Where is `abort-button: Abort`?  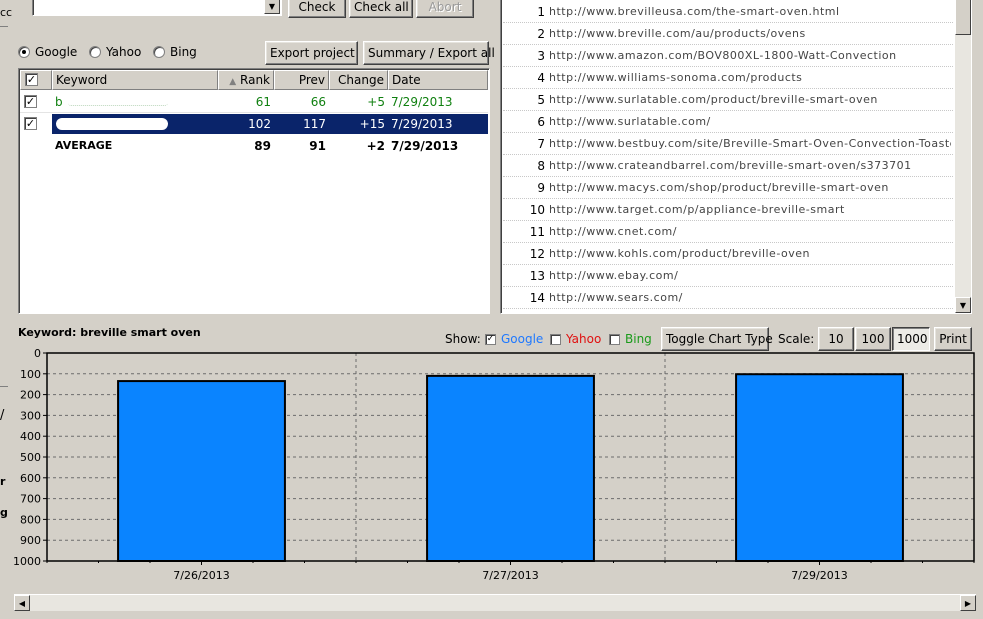
abort-button: Abort is located at coordinates (445, 9).